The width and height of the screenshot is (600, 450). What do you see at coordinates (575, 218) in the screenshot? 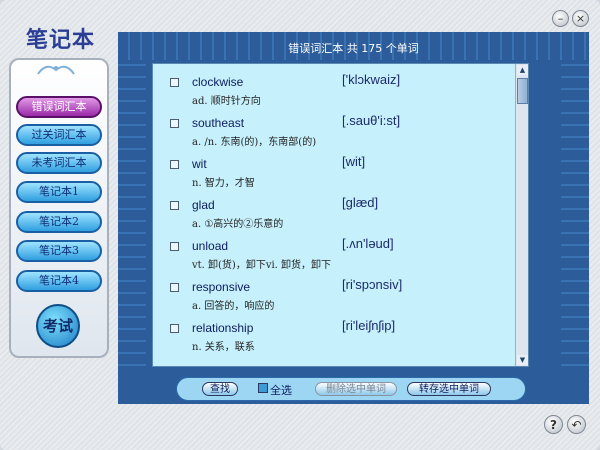
I see `frame-border-right` at bounding box center [575, 218].